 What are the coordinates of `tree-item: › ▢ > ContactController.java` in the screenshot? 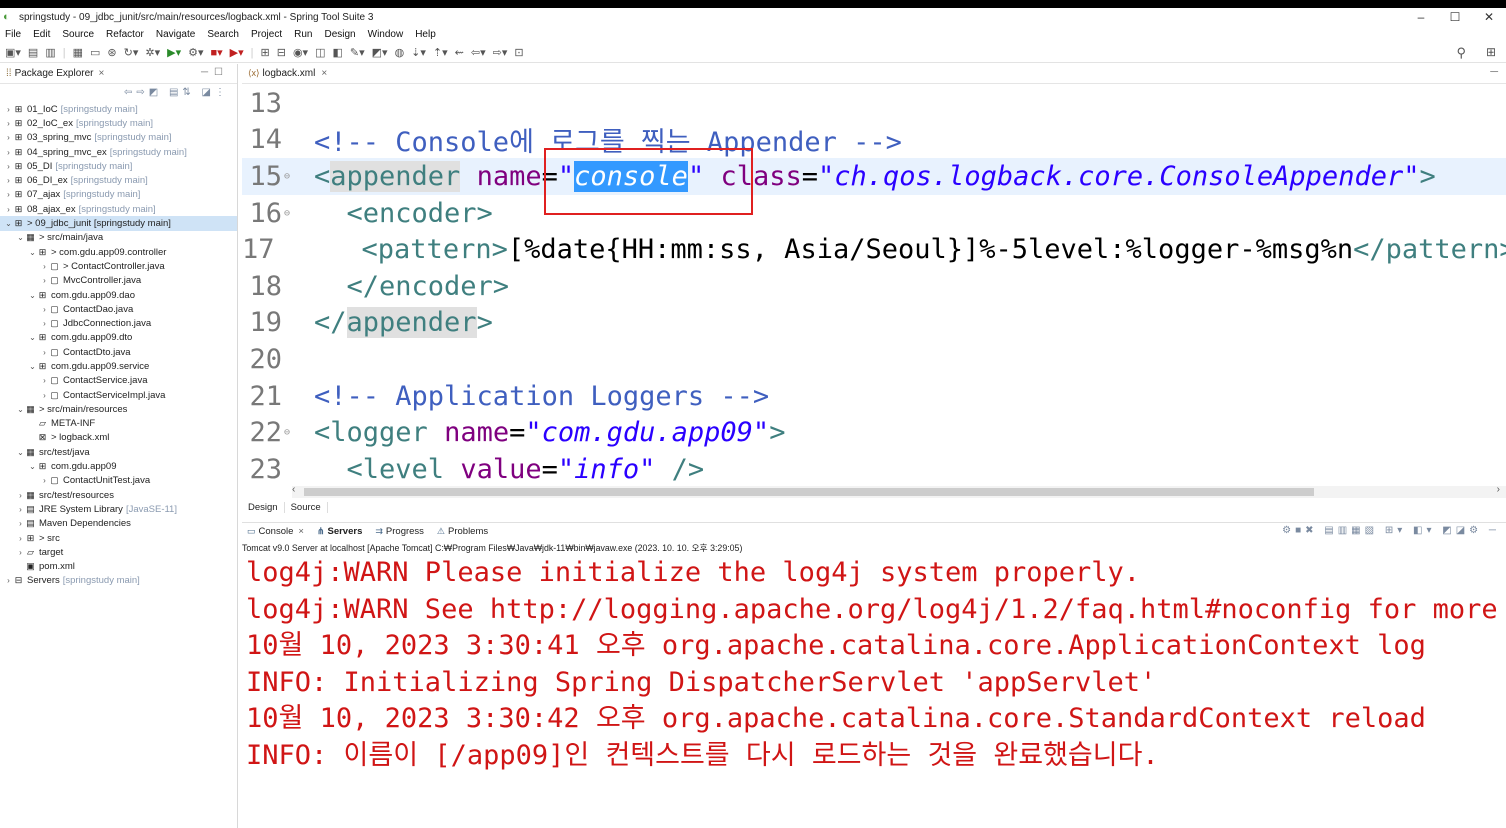 It's located at (118, 266).